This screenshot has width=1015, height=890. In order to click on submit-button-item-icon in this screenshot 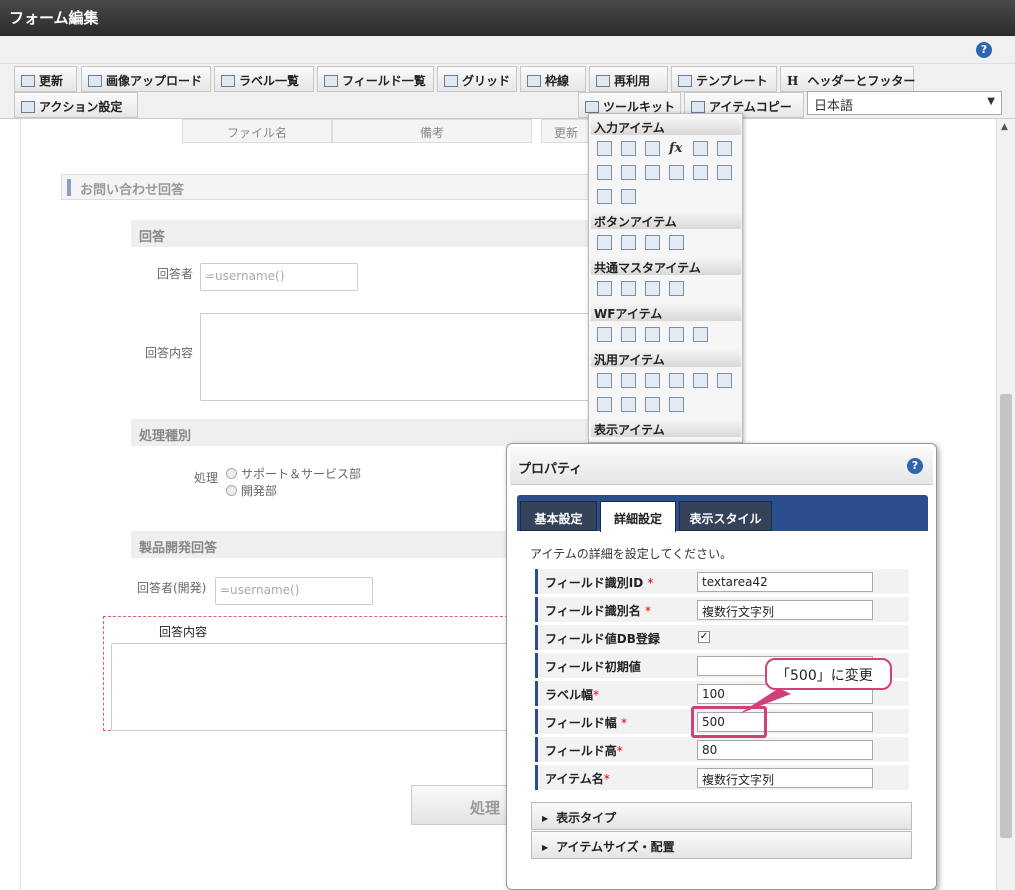, I will do `click(604, 242)`.